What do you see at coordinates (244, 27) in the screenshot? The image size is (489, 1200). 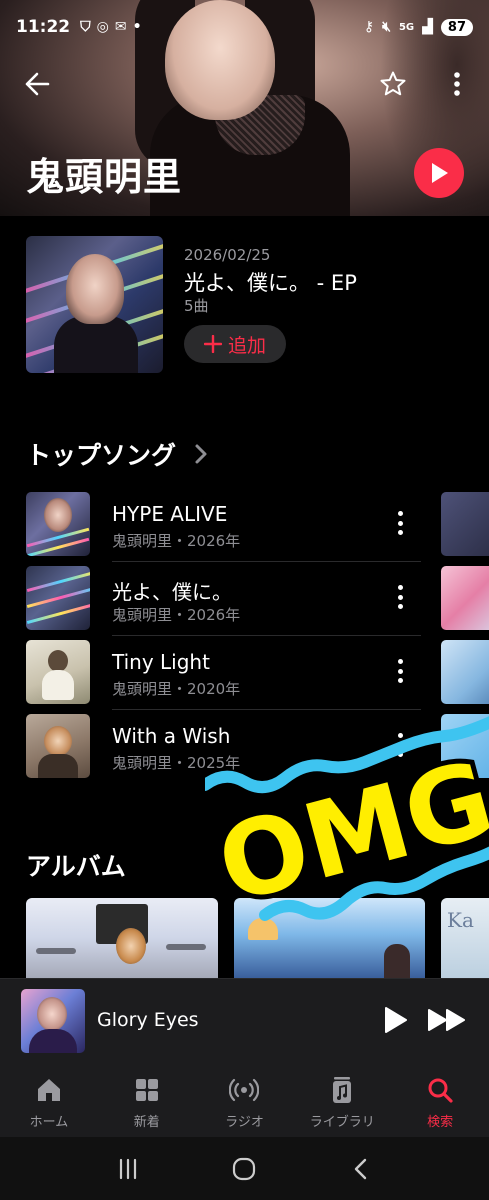 I see `status-bar: 11:22 ⛉ ◎ ✉ • ⚷ 🔇︎ 5G ▟ 87` at bounding box center [244, 27].